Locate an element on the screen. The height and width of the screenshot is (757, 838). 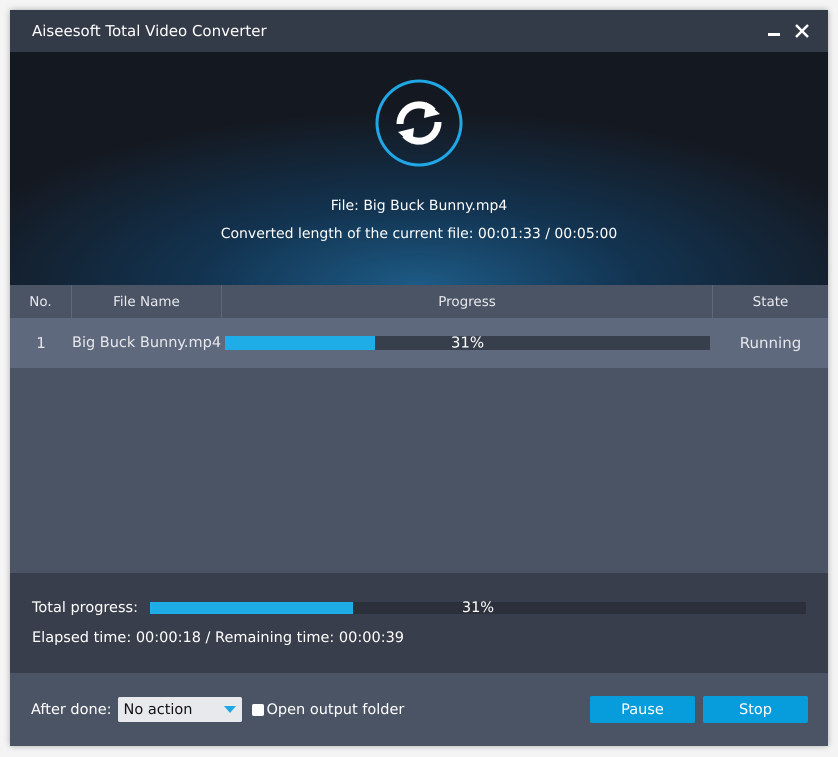
converted-length-label: Converted length of the current file: 00:01:33 / 00:05:00 is located at coordinates (419, 234).